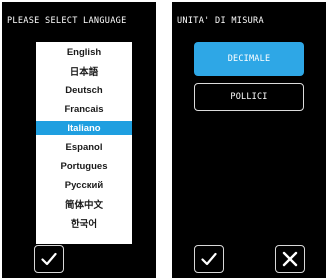 The width and height of the screenshot is (331, 279). What do you see at coordinates (84, 147) in the screenshot?
I see `language-item-spanish: Espanol` at bounding box center [84, 147].